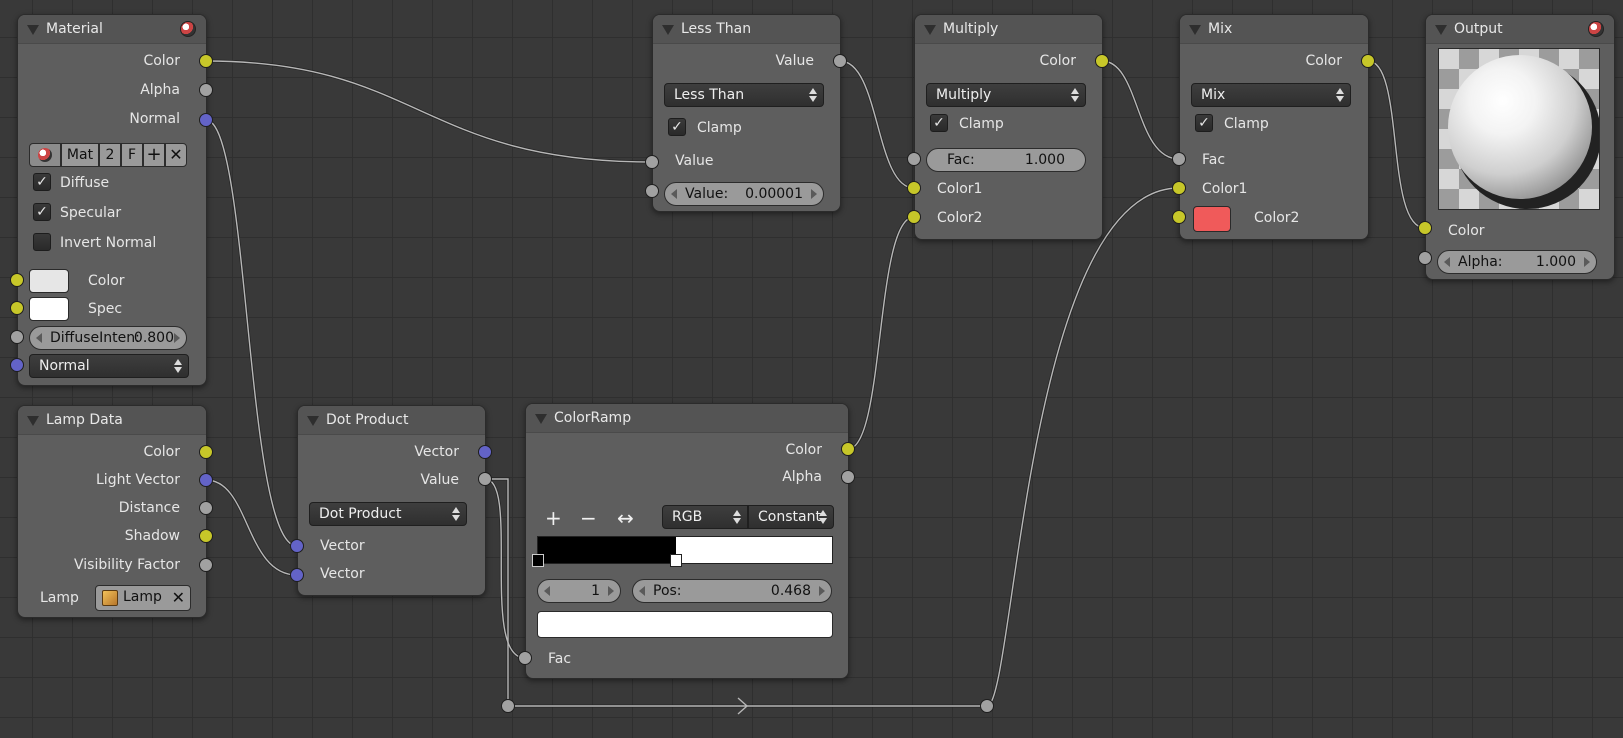 The width and height of the screenshot is (1623, 738). Describe the element at coordinates (508, 706) in the screenshot. I see `reroute-point-left` at that location.